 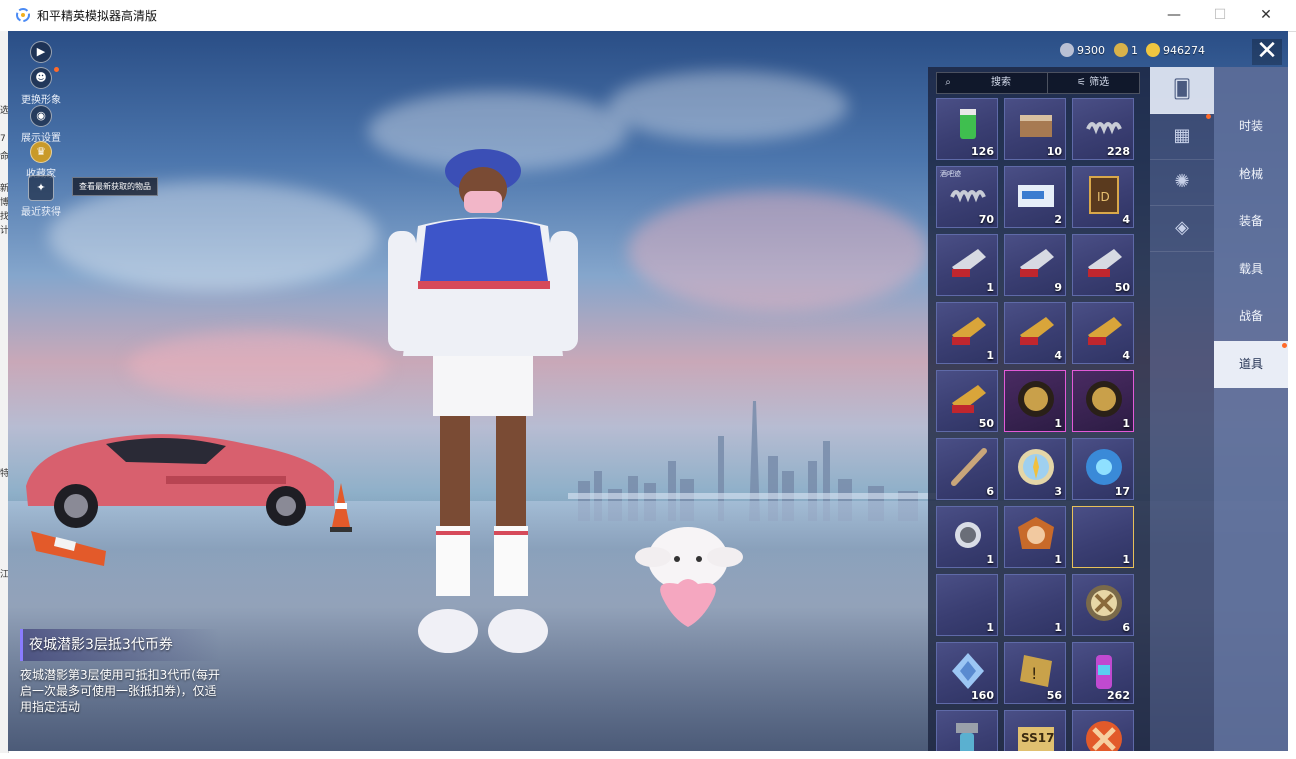 I want to click on tab-weapons: 枪械, so click(x=1251, y=174).